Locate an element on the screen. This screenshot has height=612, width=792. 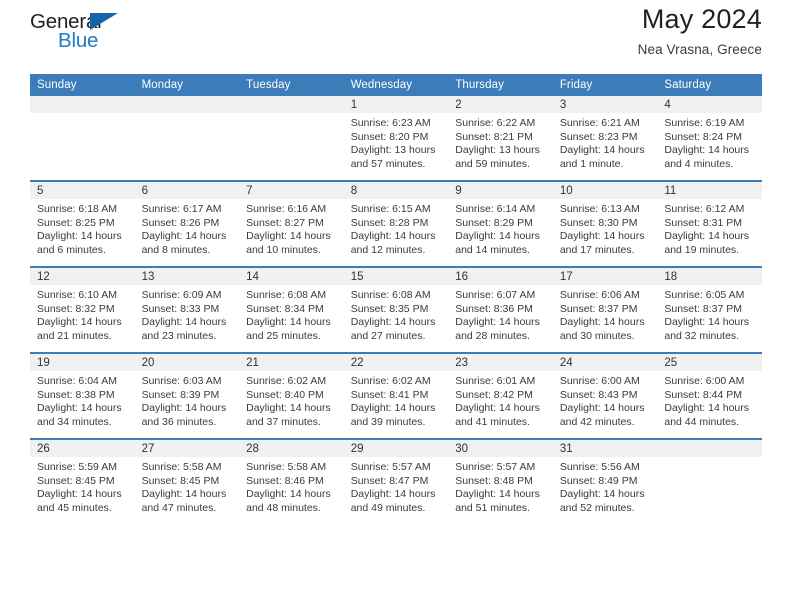
daylight-text-line2: and 37 minutes. is located at coordinates (283, 421).